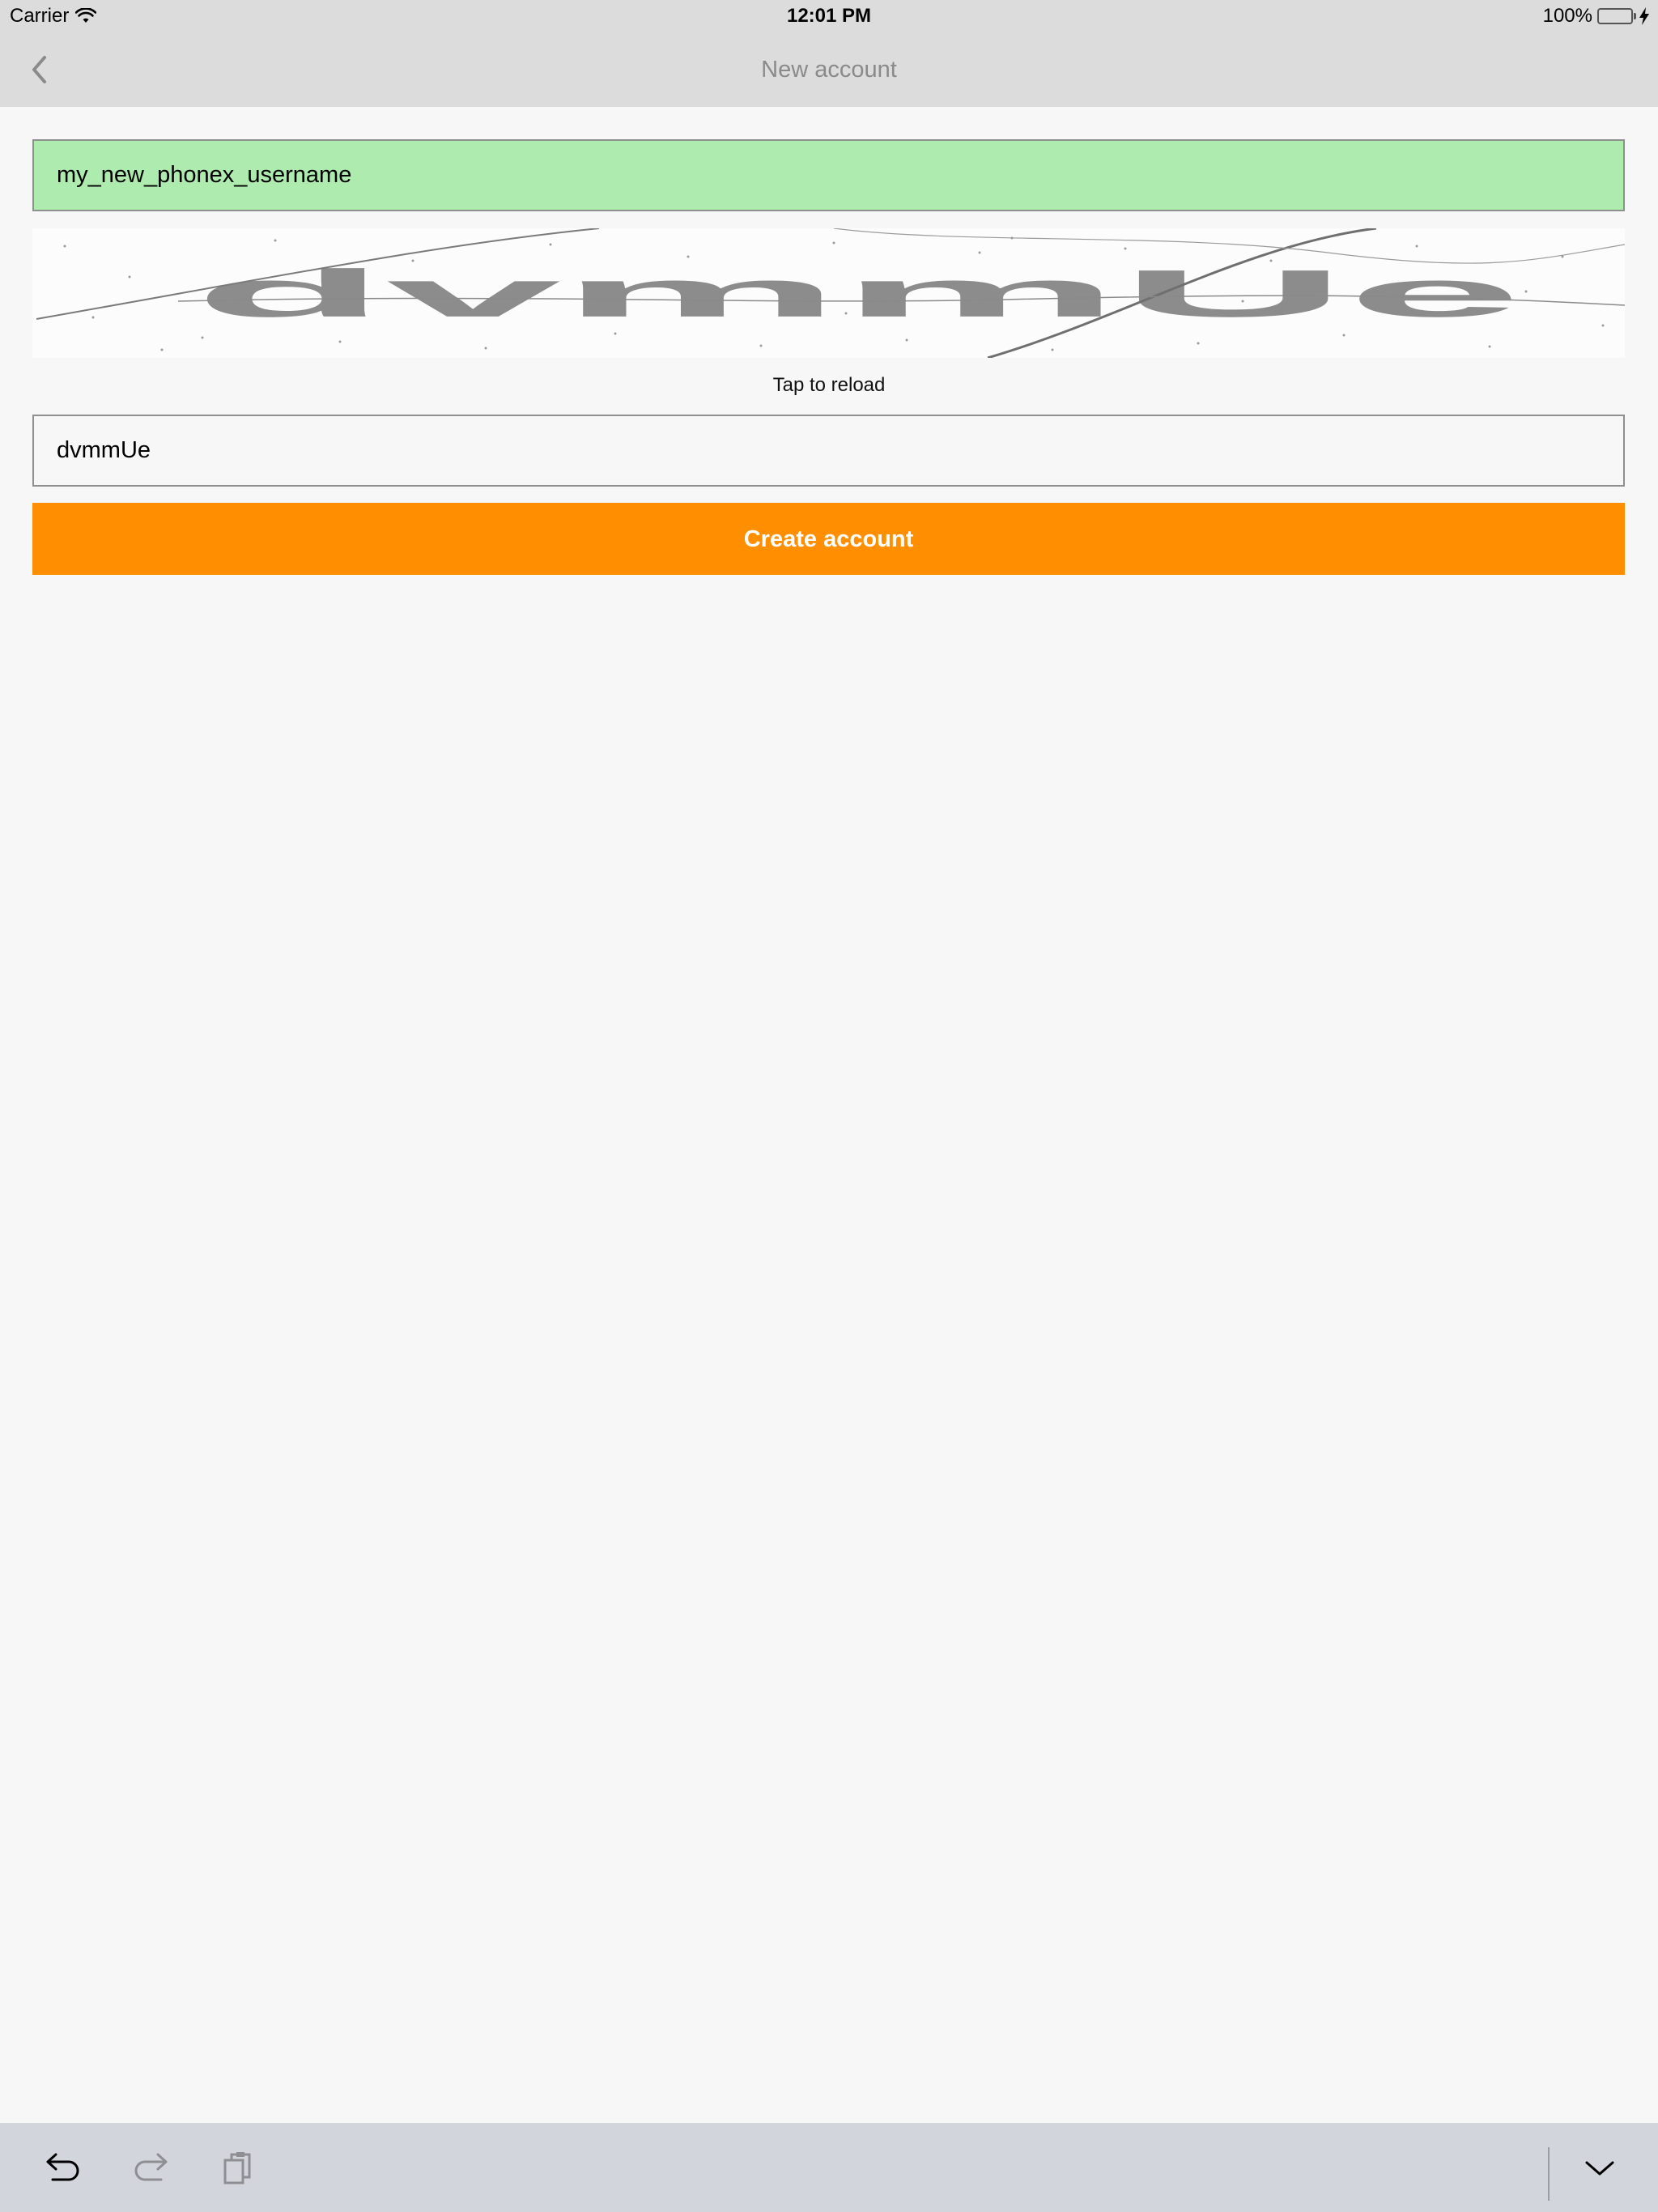  Describe the element at coordinates (1596, 16) in the screenshot. I see `battery-indicator: 100%` at that location.